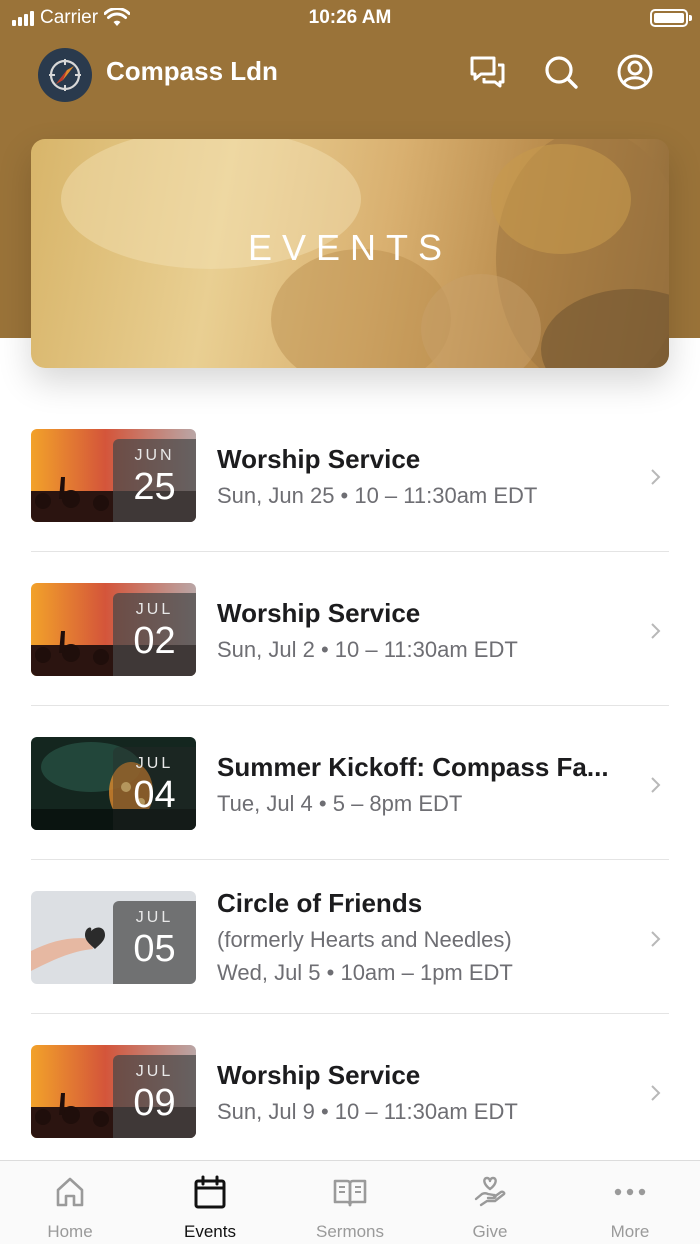  What do you see at coordinates (367, 649) in the screenshot?
I see `event-datetime: Sun, Jul 2 • 10 – 11:30am EDT` at bounding box center [367, 649].